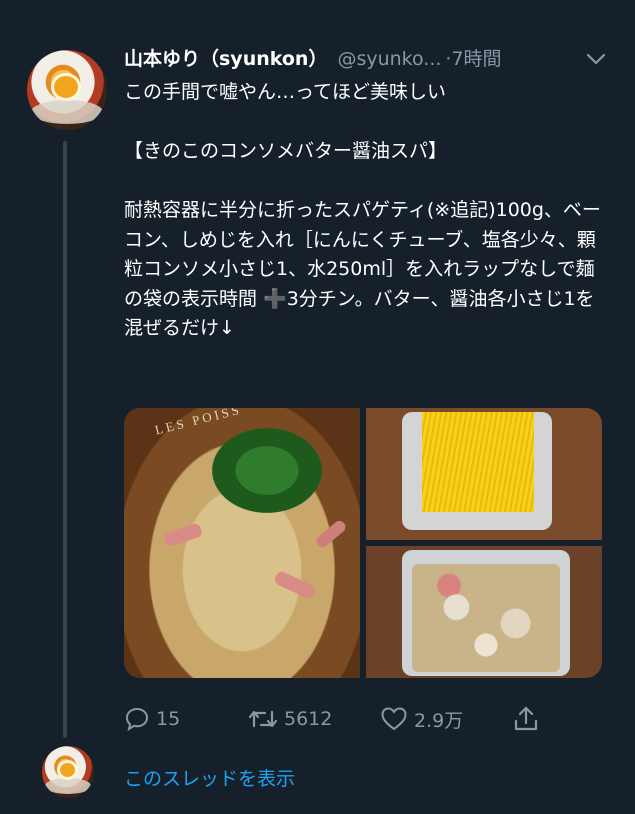 The height and width of the screenshot is (814, 635). I want to click on author-avatar, so click(67, 90).